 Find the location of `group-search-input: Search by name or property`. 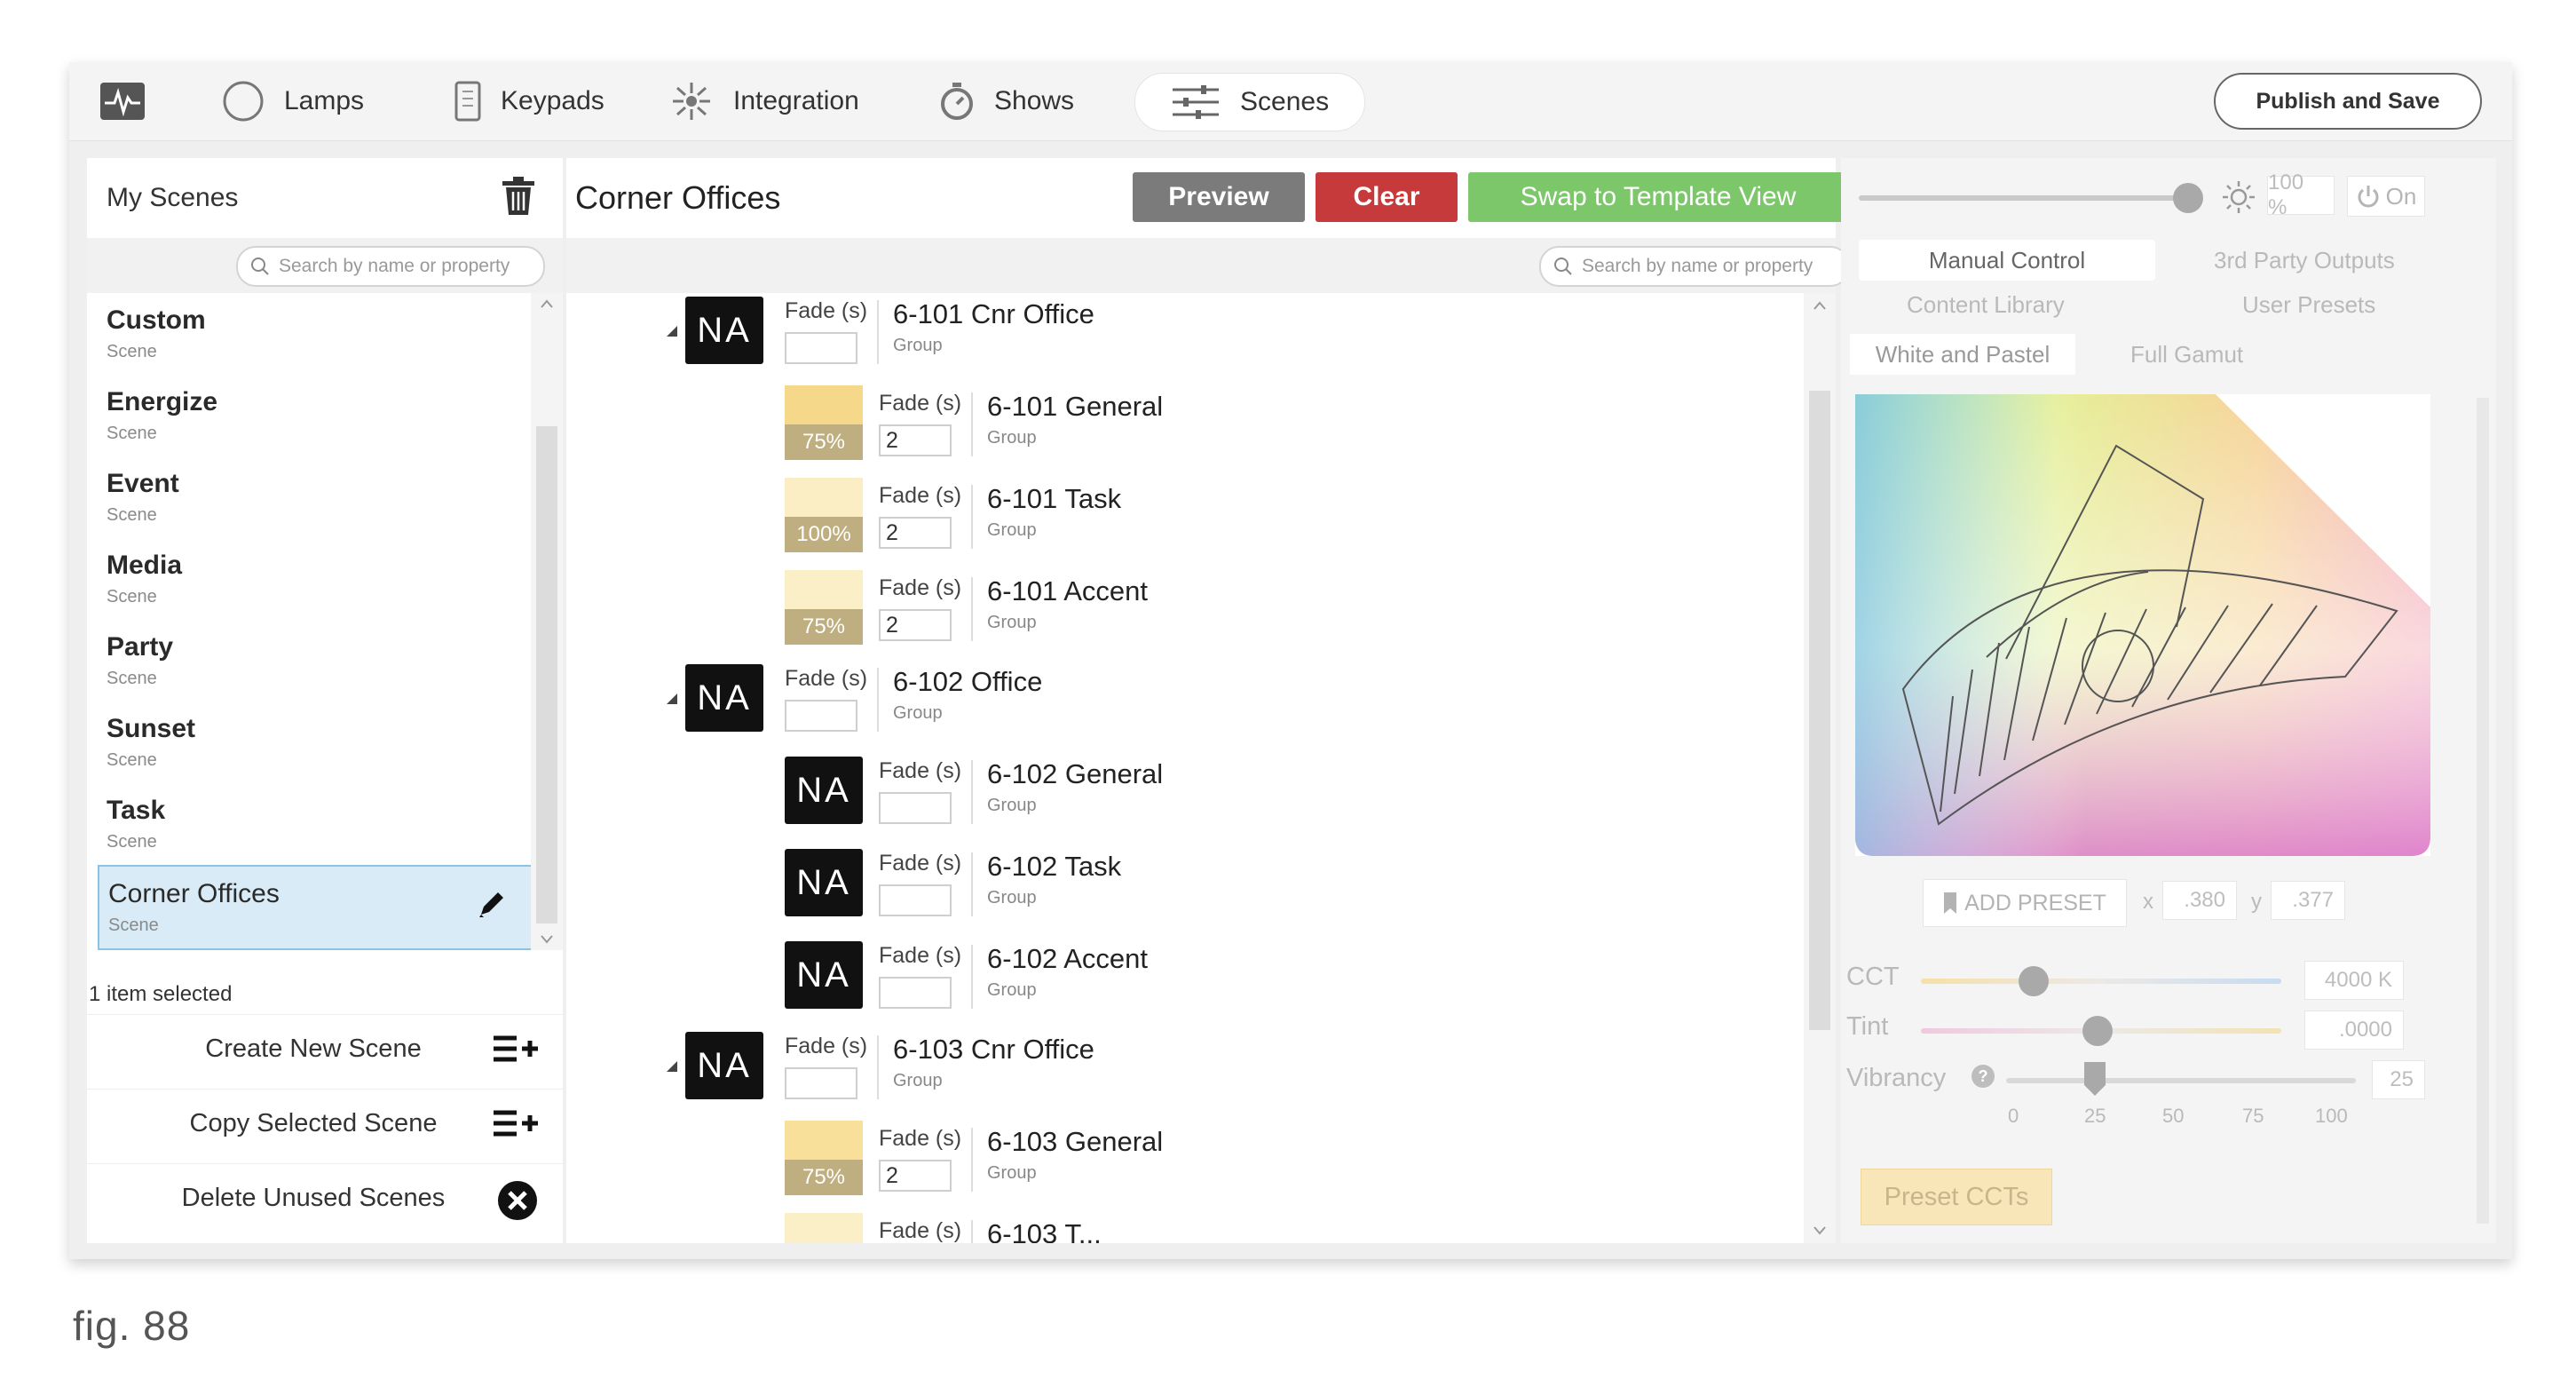

group-search-input: Search by name or property is located at coordinates (1694, 266).